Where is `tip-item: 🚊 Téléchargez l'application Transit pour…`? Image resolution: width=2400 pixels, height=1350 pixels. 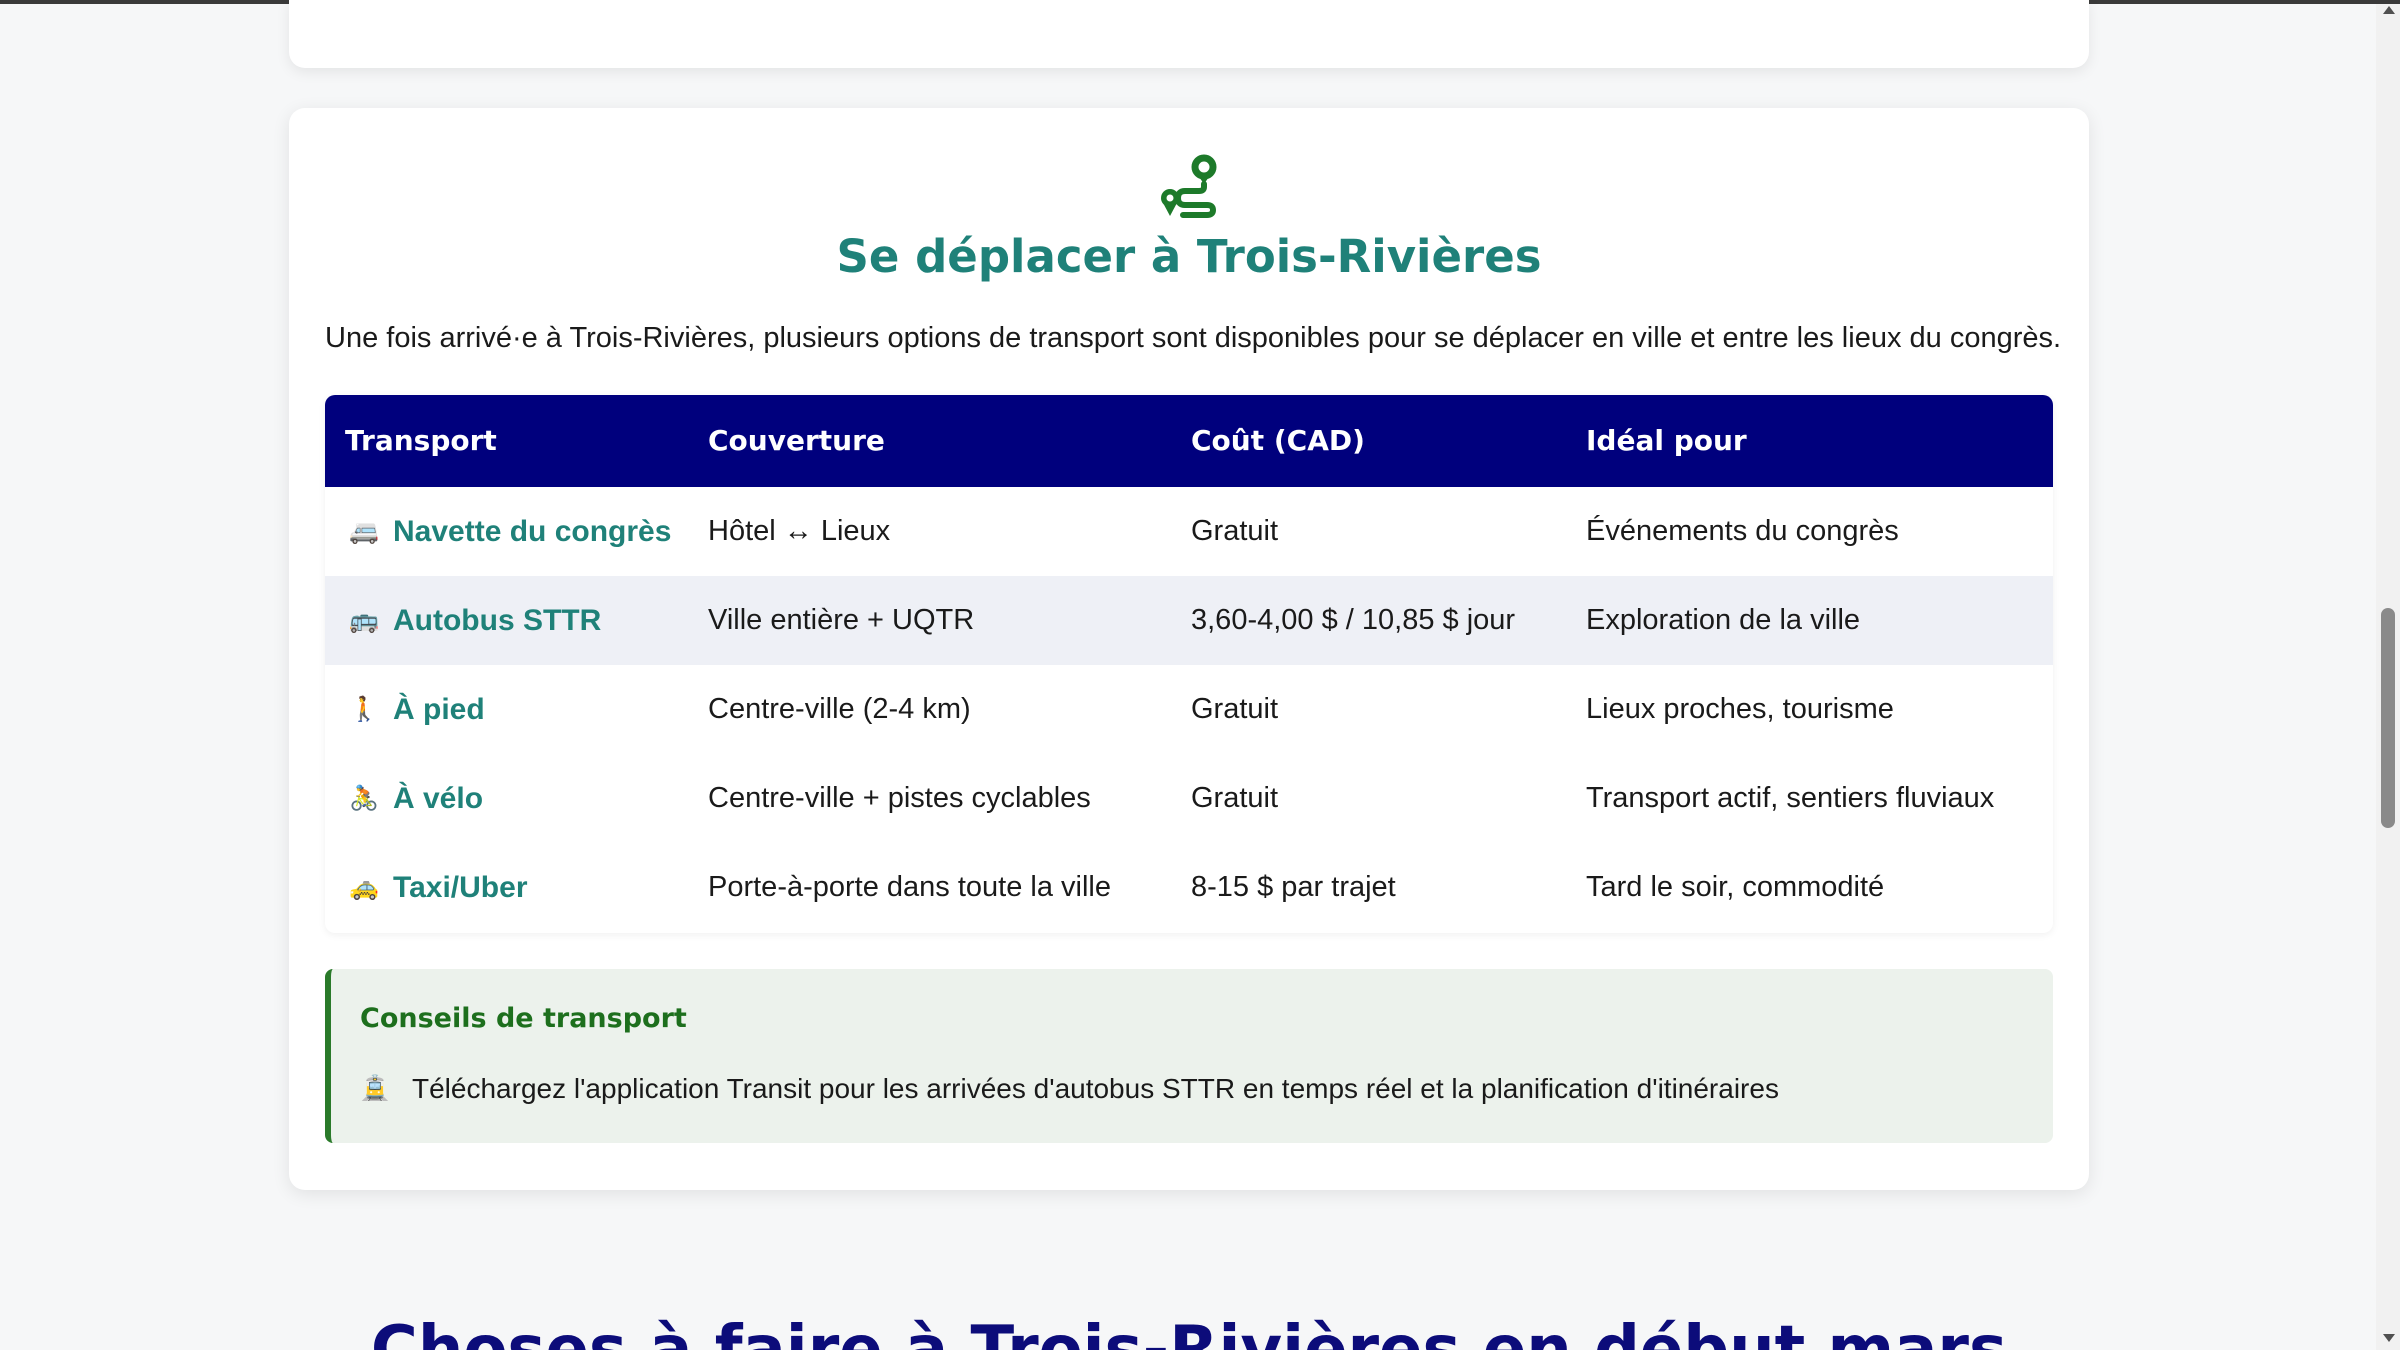 tip-item: 🚊 Téléchargez l'application Transit pour… is located at coordinates (1069, 1089).